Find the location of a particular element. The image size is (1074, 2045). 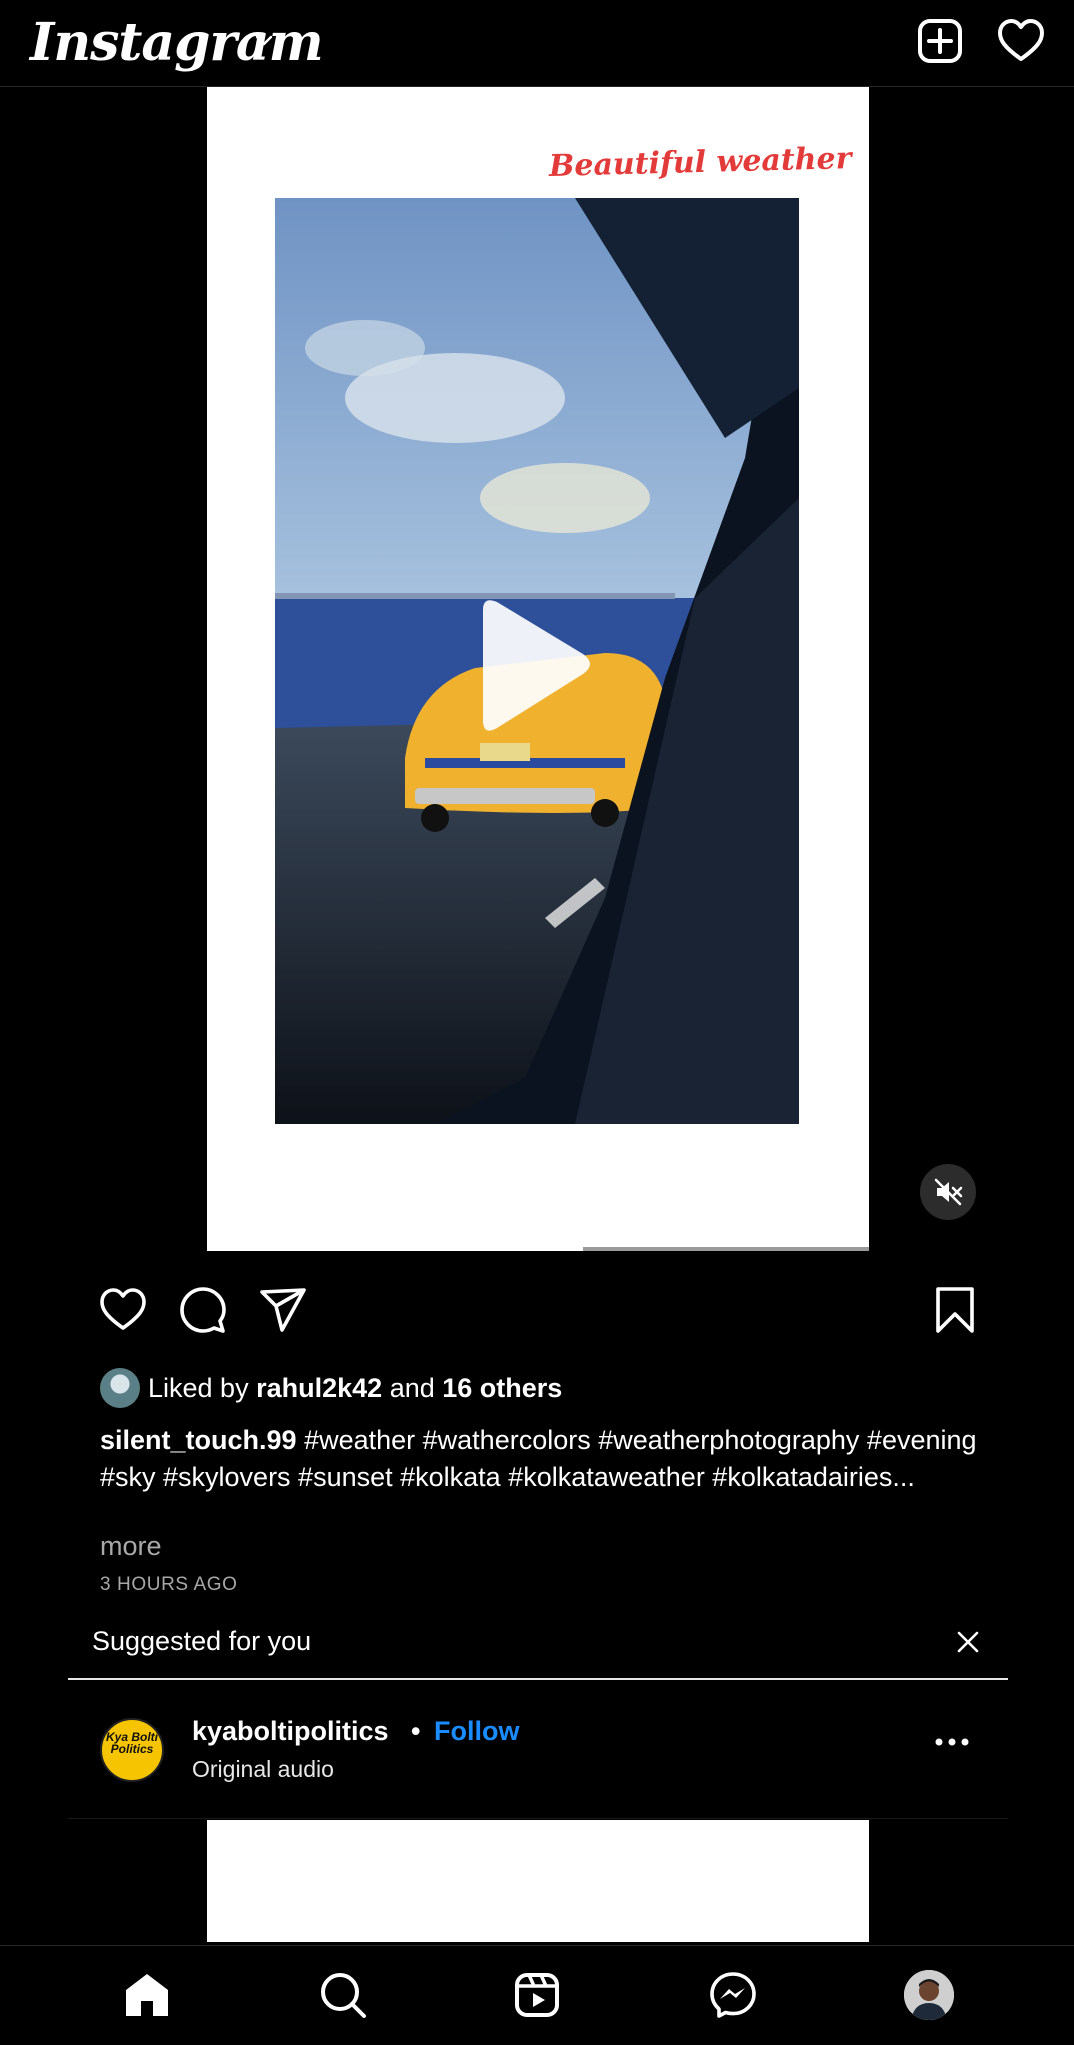

liker-avatar is located at coordinates (120, 1388).